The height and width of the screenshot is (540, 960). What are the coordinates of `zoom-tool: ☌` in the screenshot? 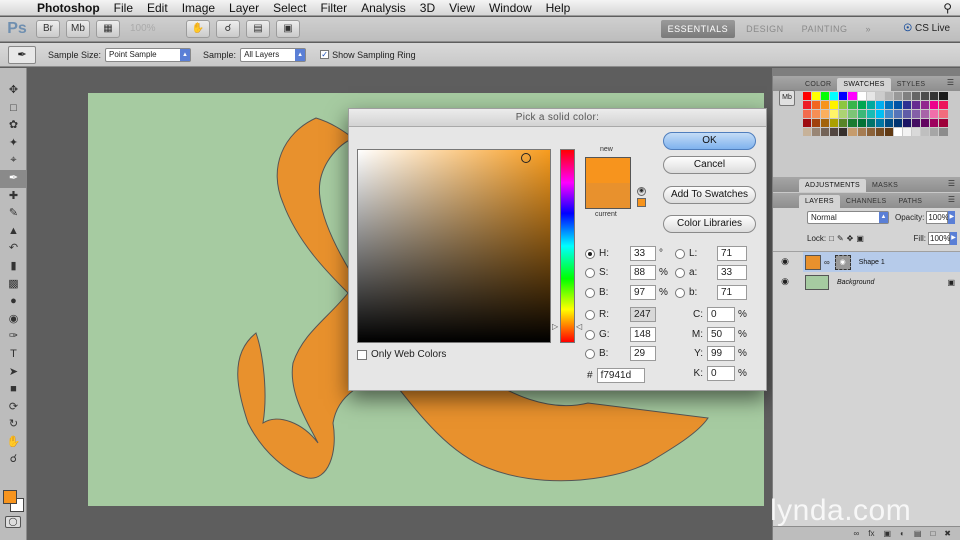 It's located at (13, 460).